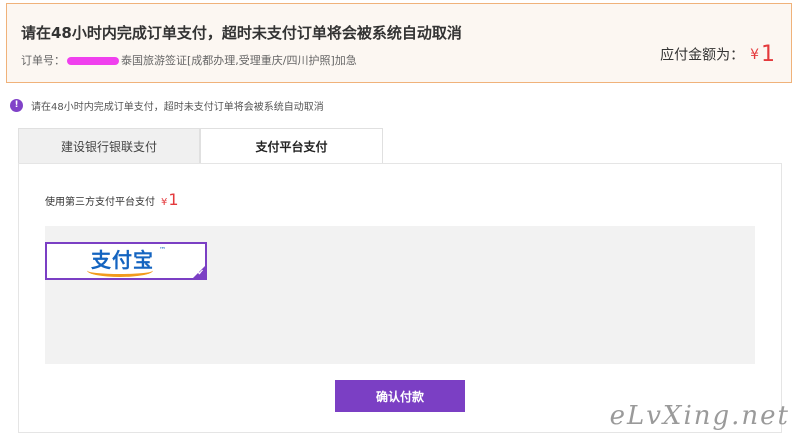 The image size is (800, 439). What do you see at coordinates (200, 272) in the screenshot?
I see `check-icon: ✔` at bounding box center [200, 272].